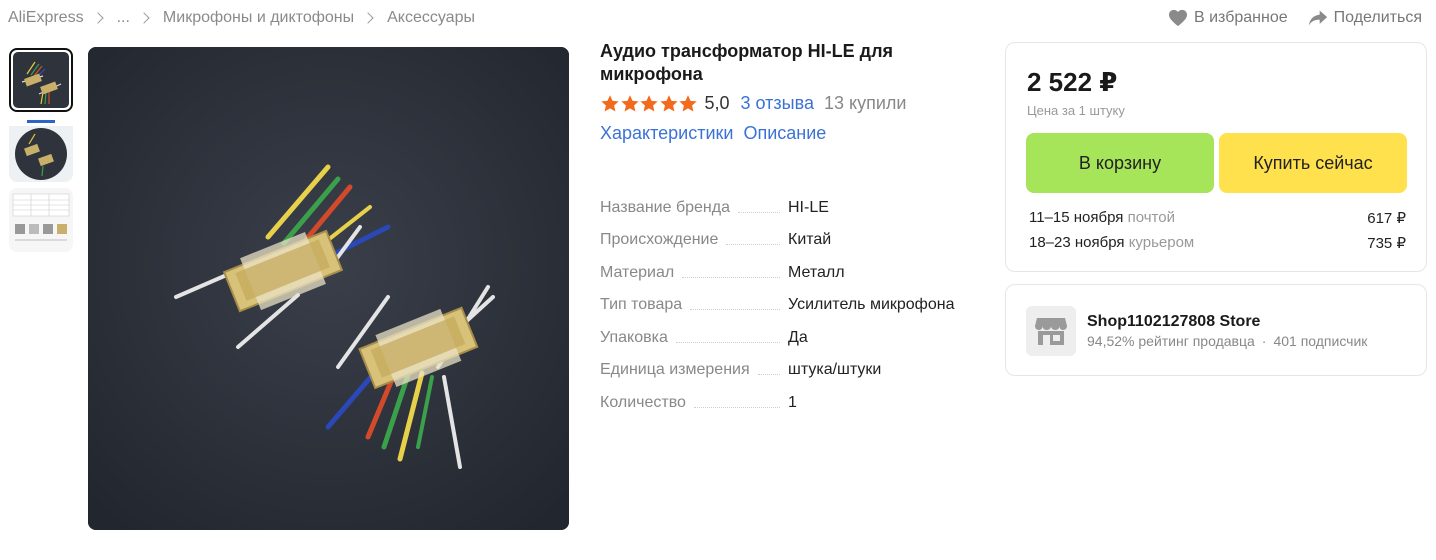 This screenshot has height=560, width=1436. What do you see at coordinates (694, 338) in the screenshot?
I see `spec-name: Упаковка` at bounding box center [694, 338].